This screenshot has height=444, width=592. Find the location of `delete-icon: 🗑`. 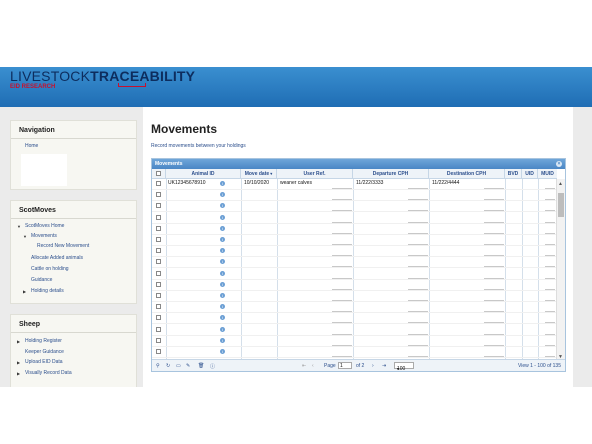

delete-icon: 🗑 is located at coordinates (201, 366).